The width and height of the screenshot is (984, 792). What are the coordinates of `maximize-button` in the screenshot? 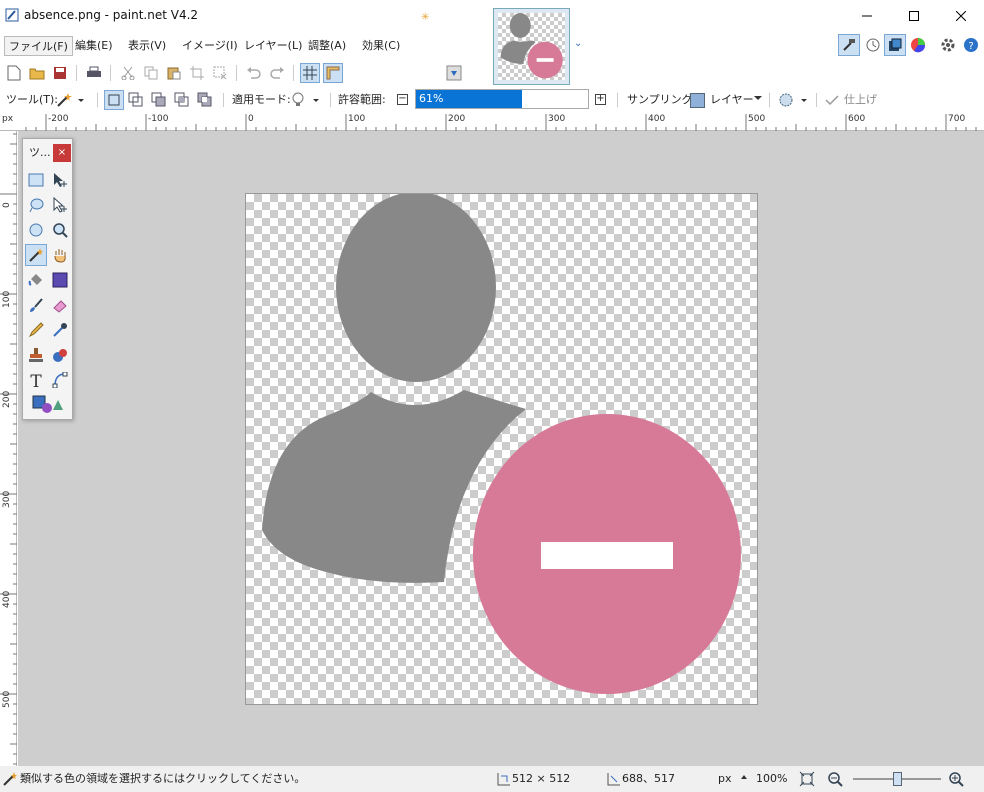 It's located at (914, 16).